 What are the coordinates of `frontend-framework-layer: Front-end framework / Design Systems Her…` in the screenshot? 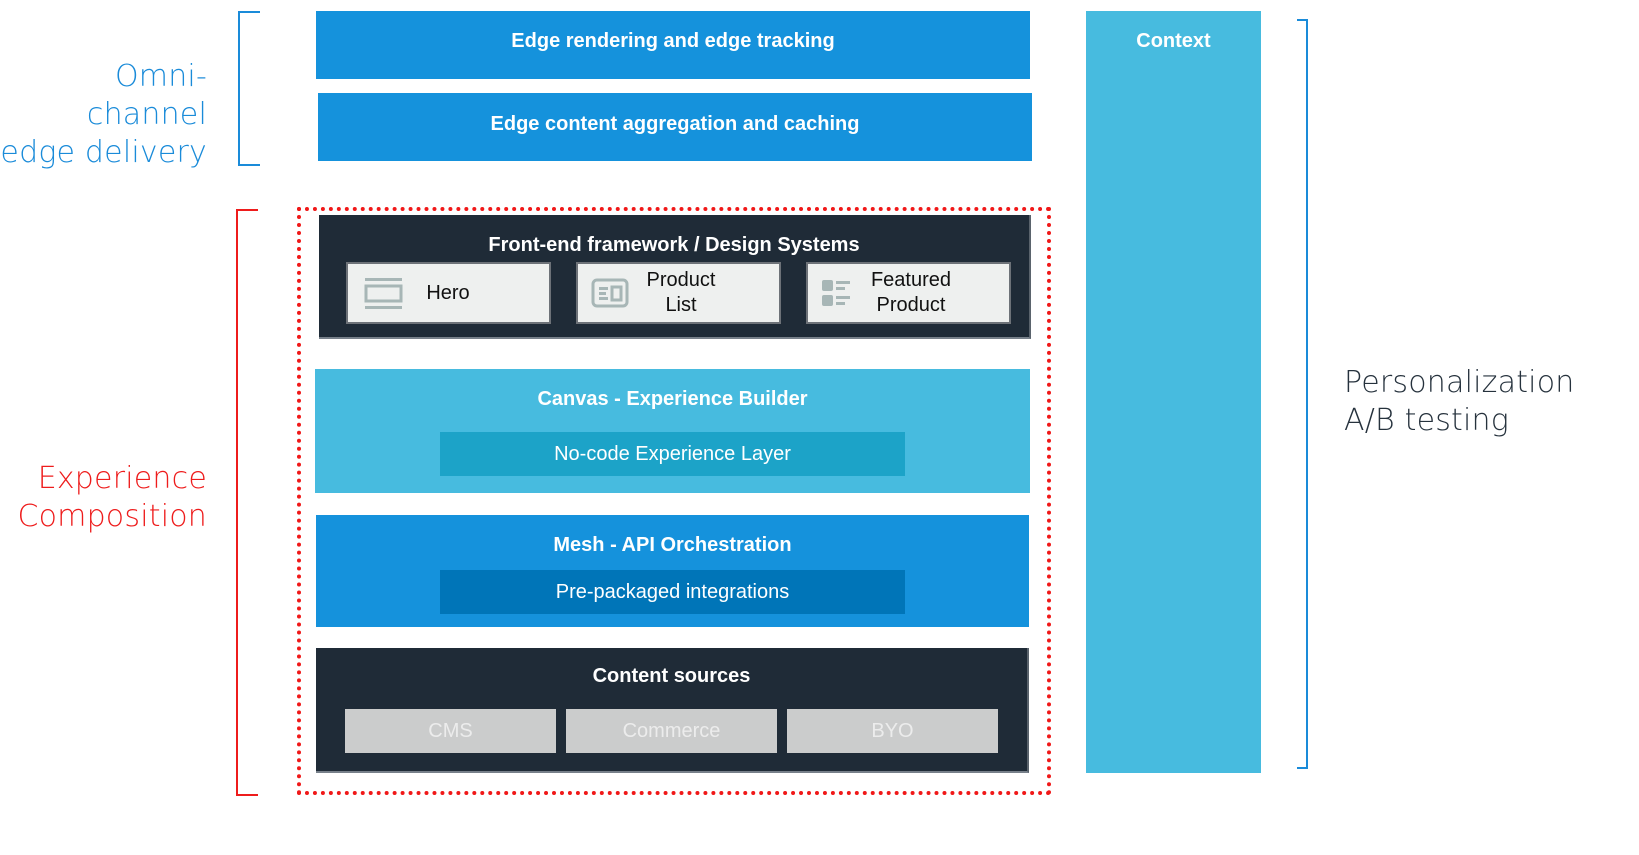 It's located at (675, 277).